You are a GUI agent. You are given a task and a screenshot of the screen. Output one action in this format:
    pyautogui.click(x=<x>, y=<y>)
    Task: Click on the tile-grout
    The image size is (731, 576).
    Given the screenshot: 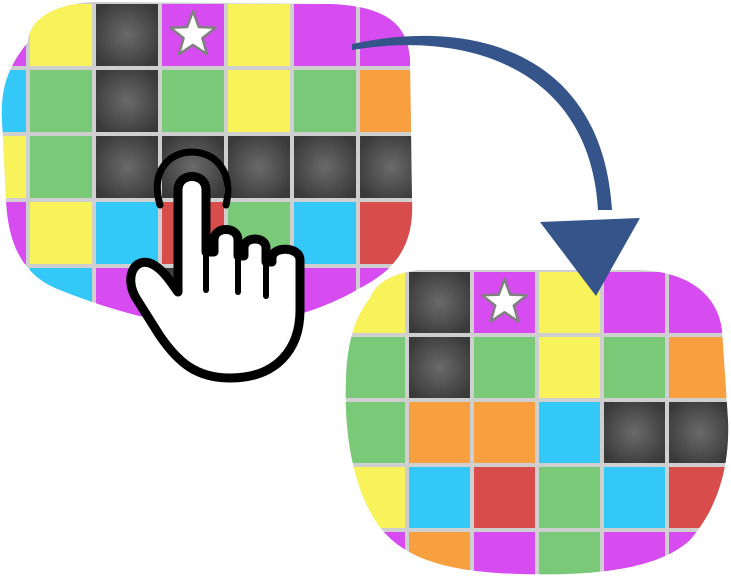 What is the action you would take?
    pyautogui.click(x=14, y=296)
    